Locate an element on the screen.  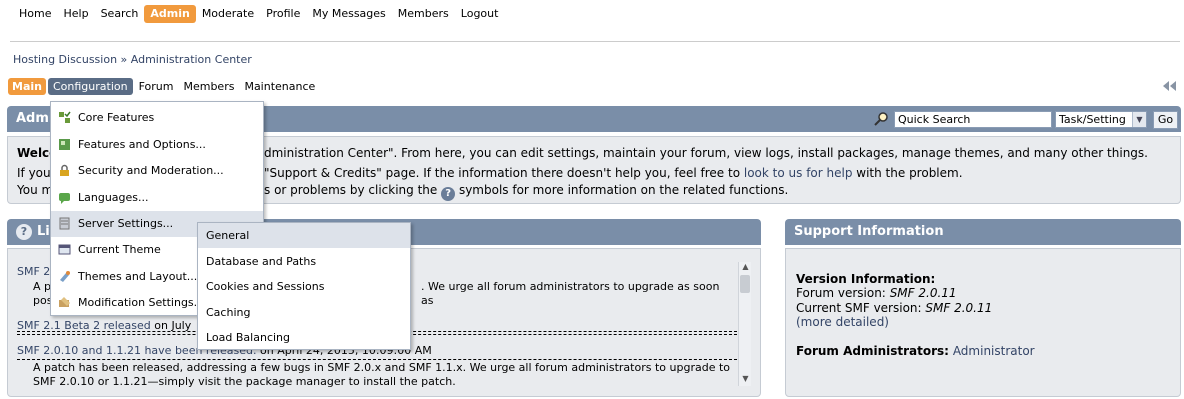
submenu-item-label: Cookies and Sessions is located at coordinates (265, 286).